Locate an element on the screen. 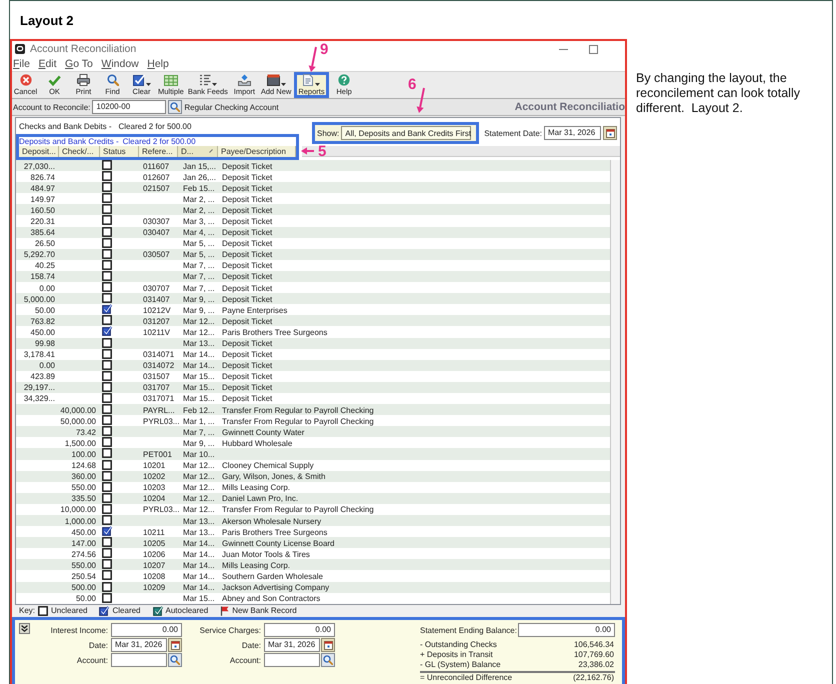 The width and height of the screenshot is (836, 684). filter-dropdown: All, Deposits and Bank Credits First is located at coordinates (406, 133).